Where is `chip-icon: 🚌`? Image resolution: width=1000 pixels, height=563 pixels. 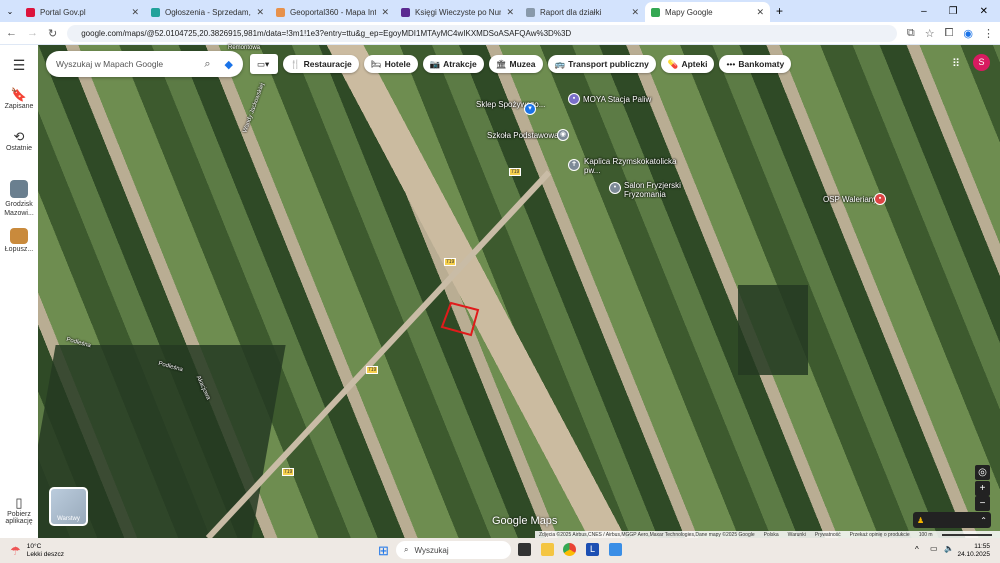 chip-icon: 🚌 is located at coordinates (560, 63).